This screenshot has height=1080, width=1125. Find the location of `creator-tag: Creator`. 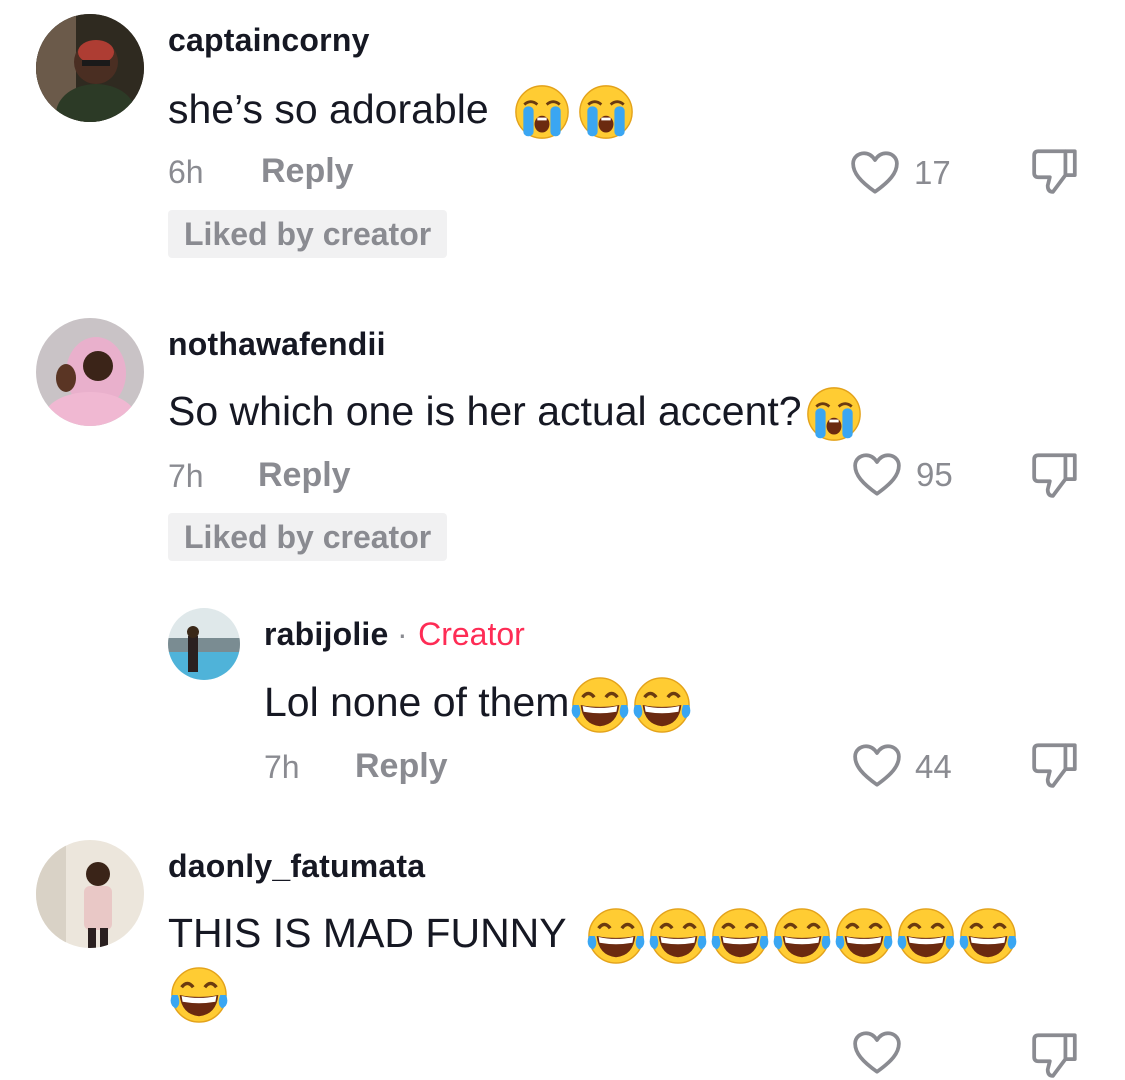

creator-tag: Creator is located at coordinates (471, 634).